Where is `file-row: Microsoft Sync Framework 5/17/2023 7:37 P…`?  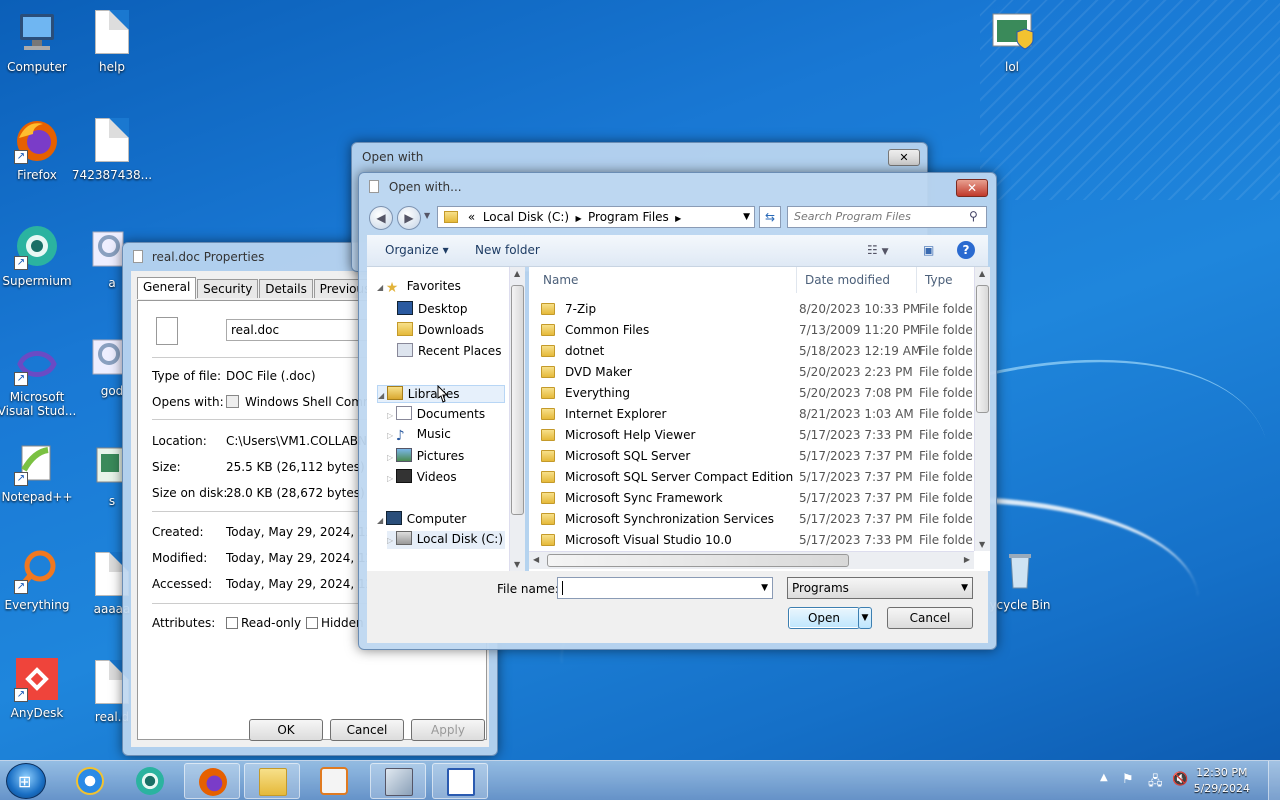 file-row: Microsoft Sync Framework 5/17/2023 7:37 P… is located at coordinates (751, 498).